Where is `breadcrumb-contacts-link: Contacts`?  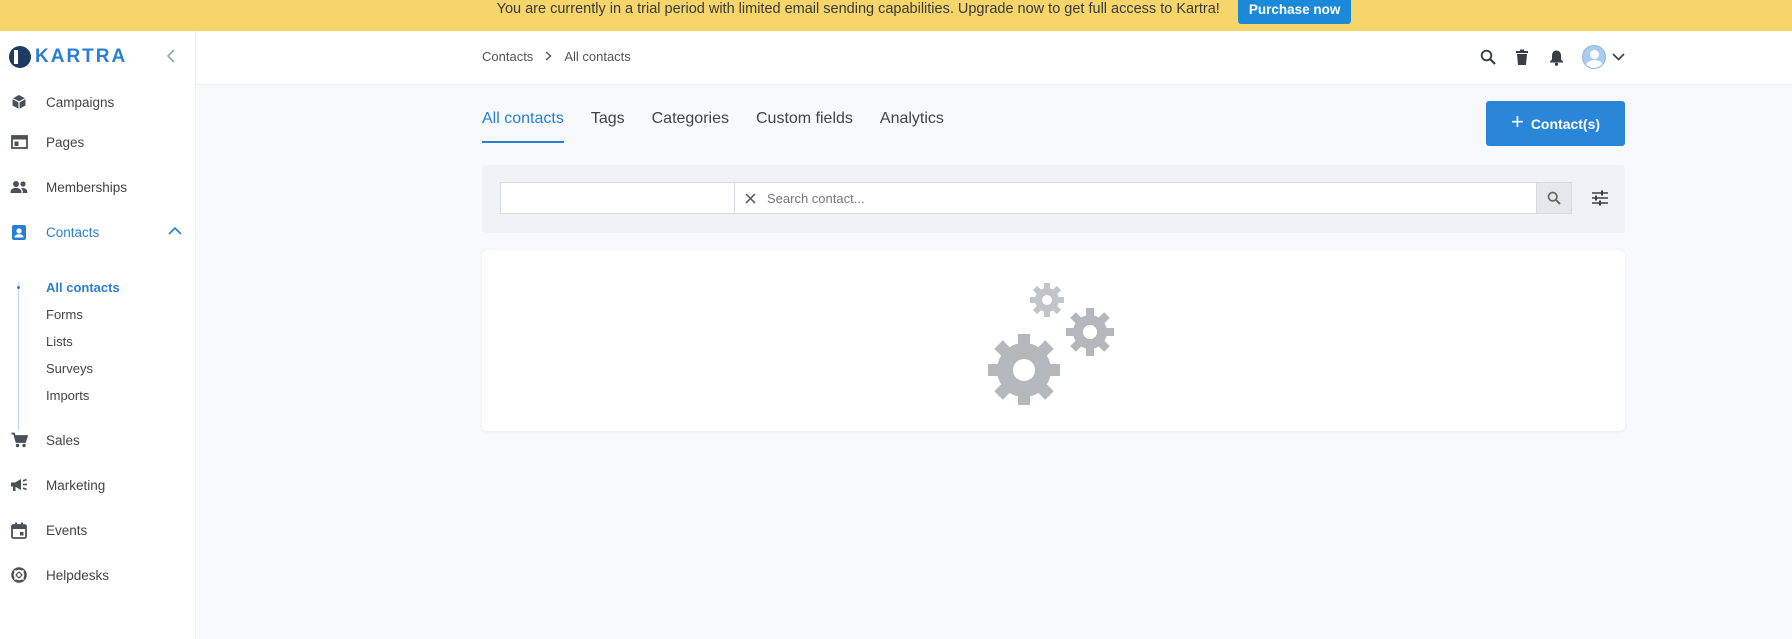
breadcrumb-contacts-link: Contacts is located at coordinates (507, 56).